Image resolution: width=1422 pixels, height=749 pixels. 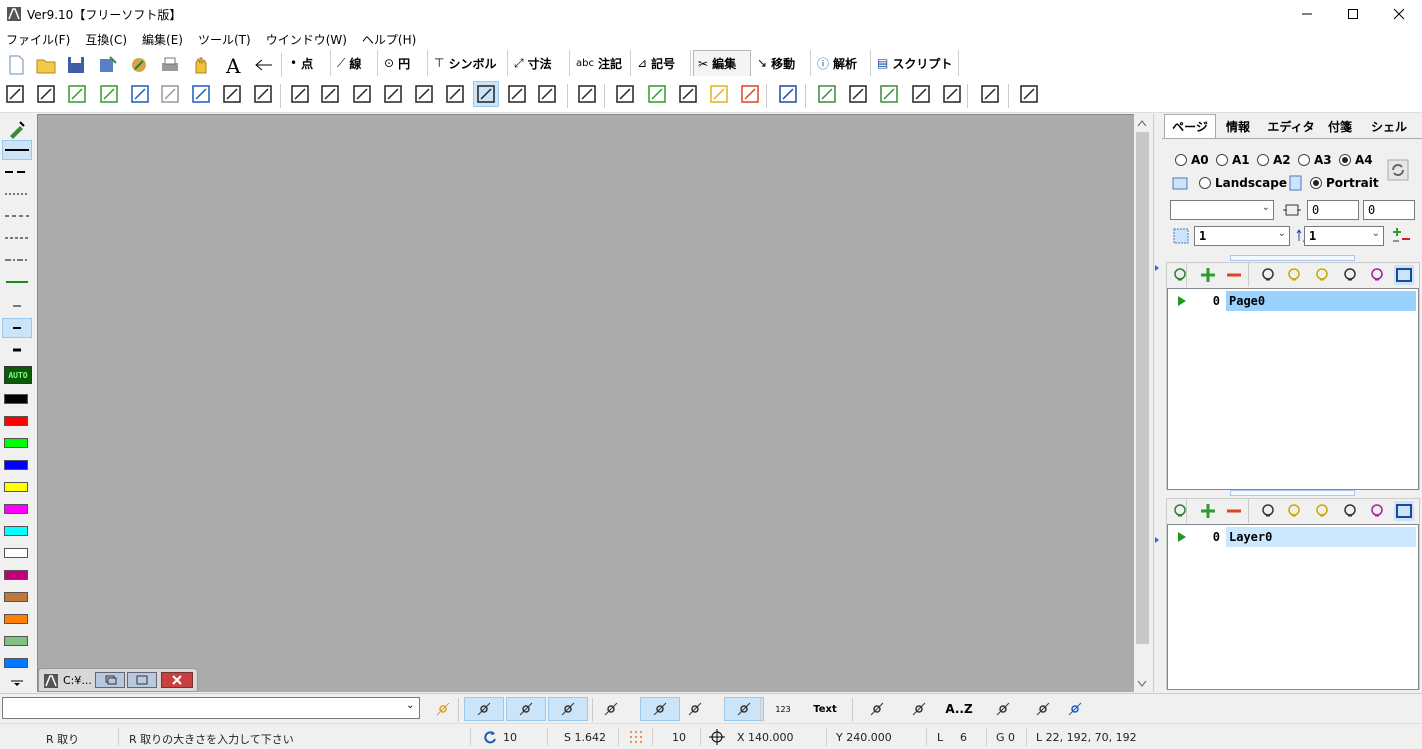 What do you see at coordinates (330, 94) in the screenshot?
I see `multi-trim-icon` at bounding box center [330, 94].